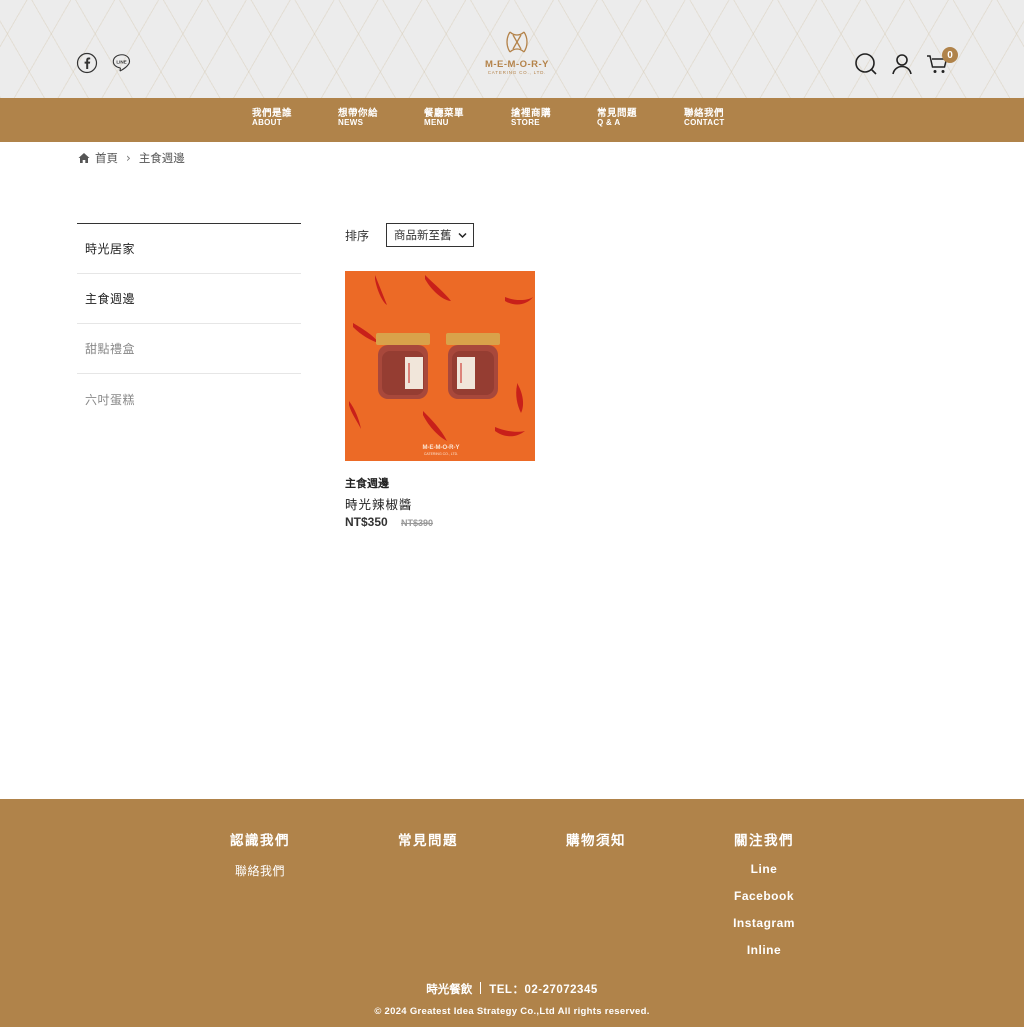 The image size is (1024, 1027). What do you see at coordinates (260, 841) in the screenshot?
I see `footer-heading-about: 認識我們` at bounding box center [260, 841].